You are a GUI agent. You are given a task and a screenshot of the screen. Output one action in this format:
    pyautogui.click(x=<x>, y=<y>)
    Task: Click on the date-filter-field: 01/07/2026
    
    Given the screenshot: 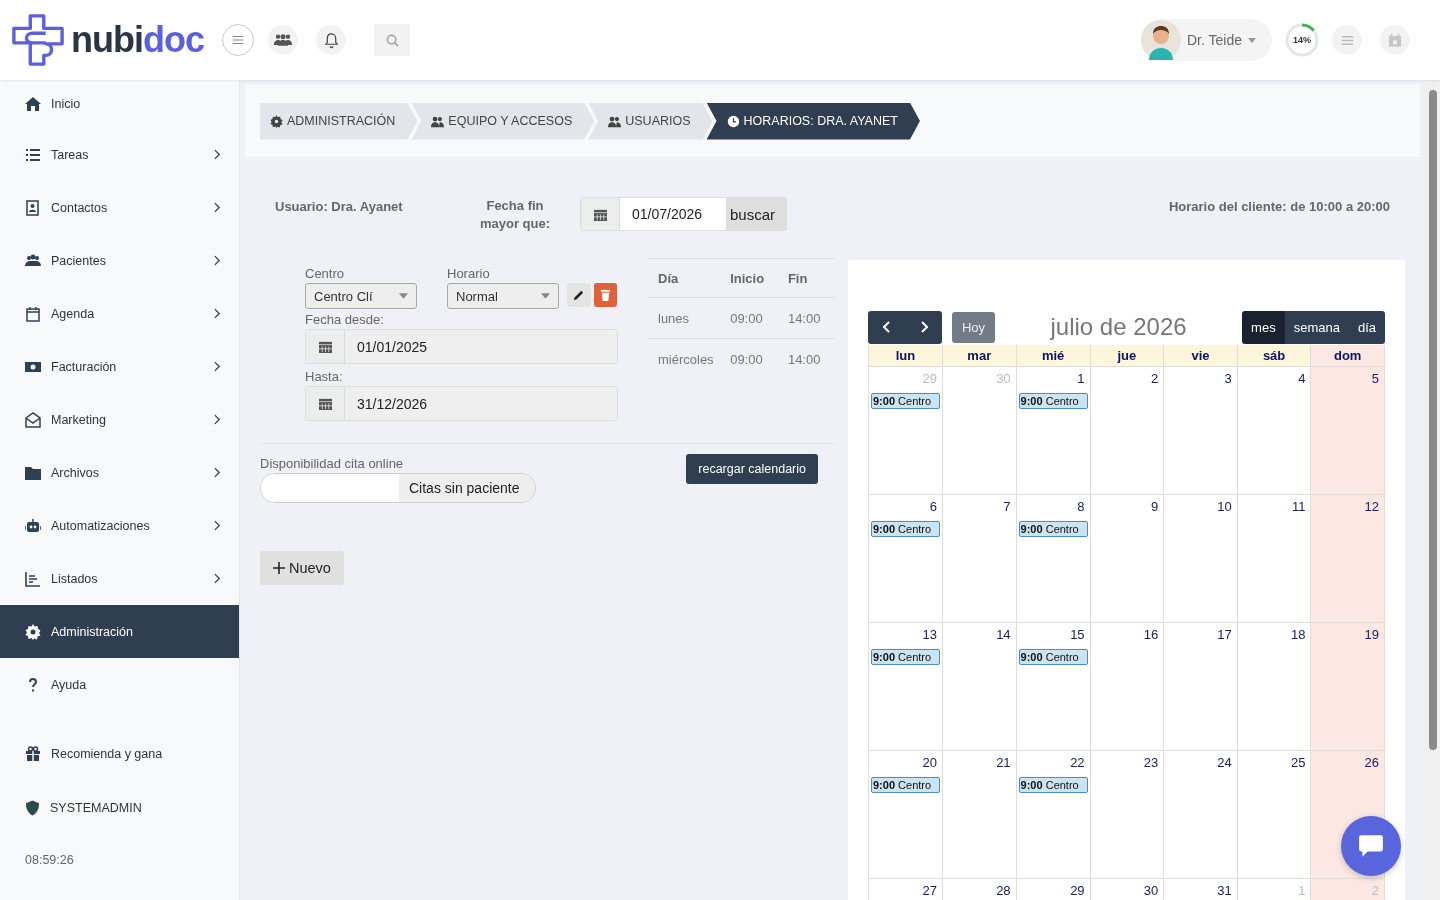 What is the action you would take?
    pyautogui.click(x=653, y=214)
    